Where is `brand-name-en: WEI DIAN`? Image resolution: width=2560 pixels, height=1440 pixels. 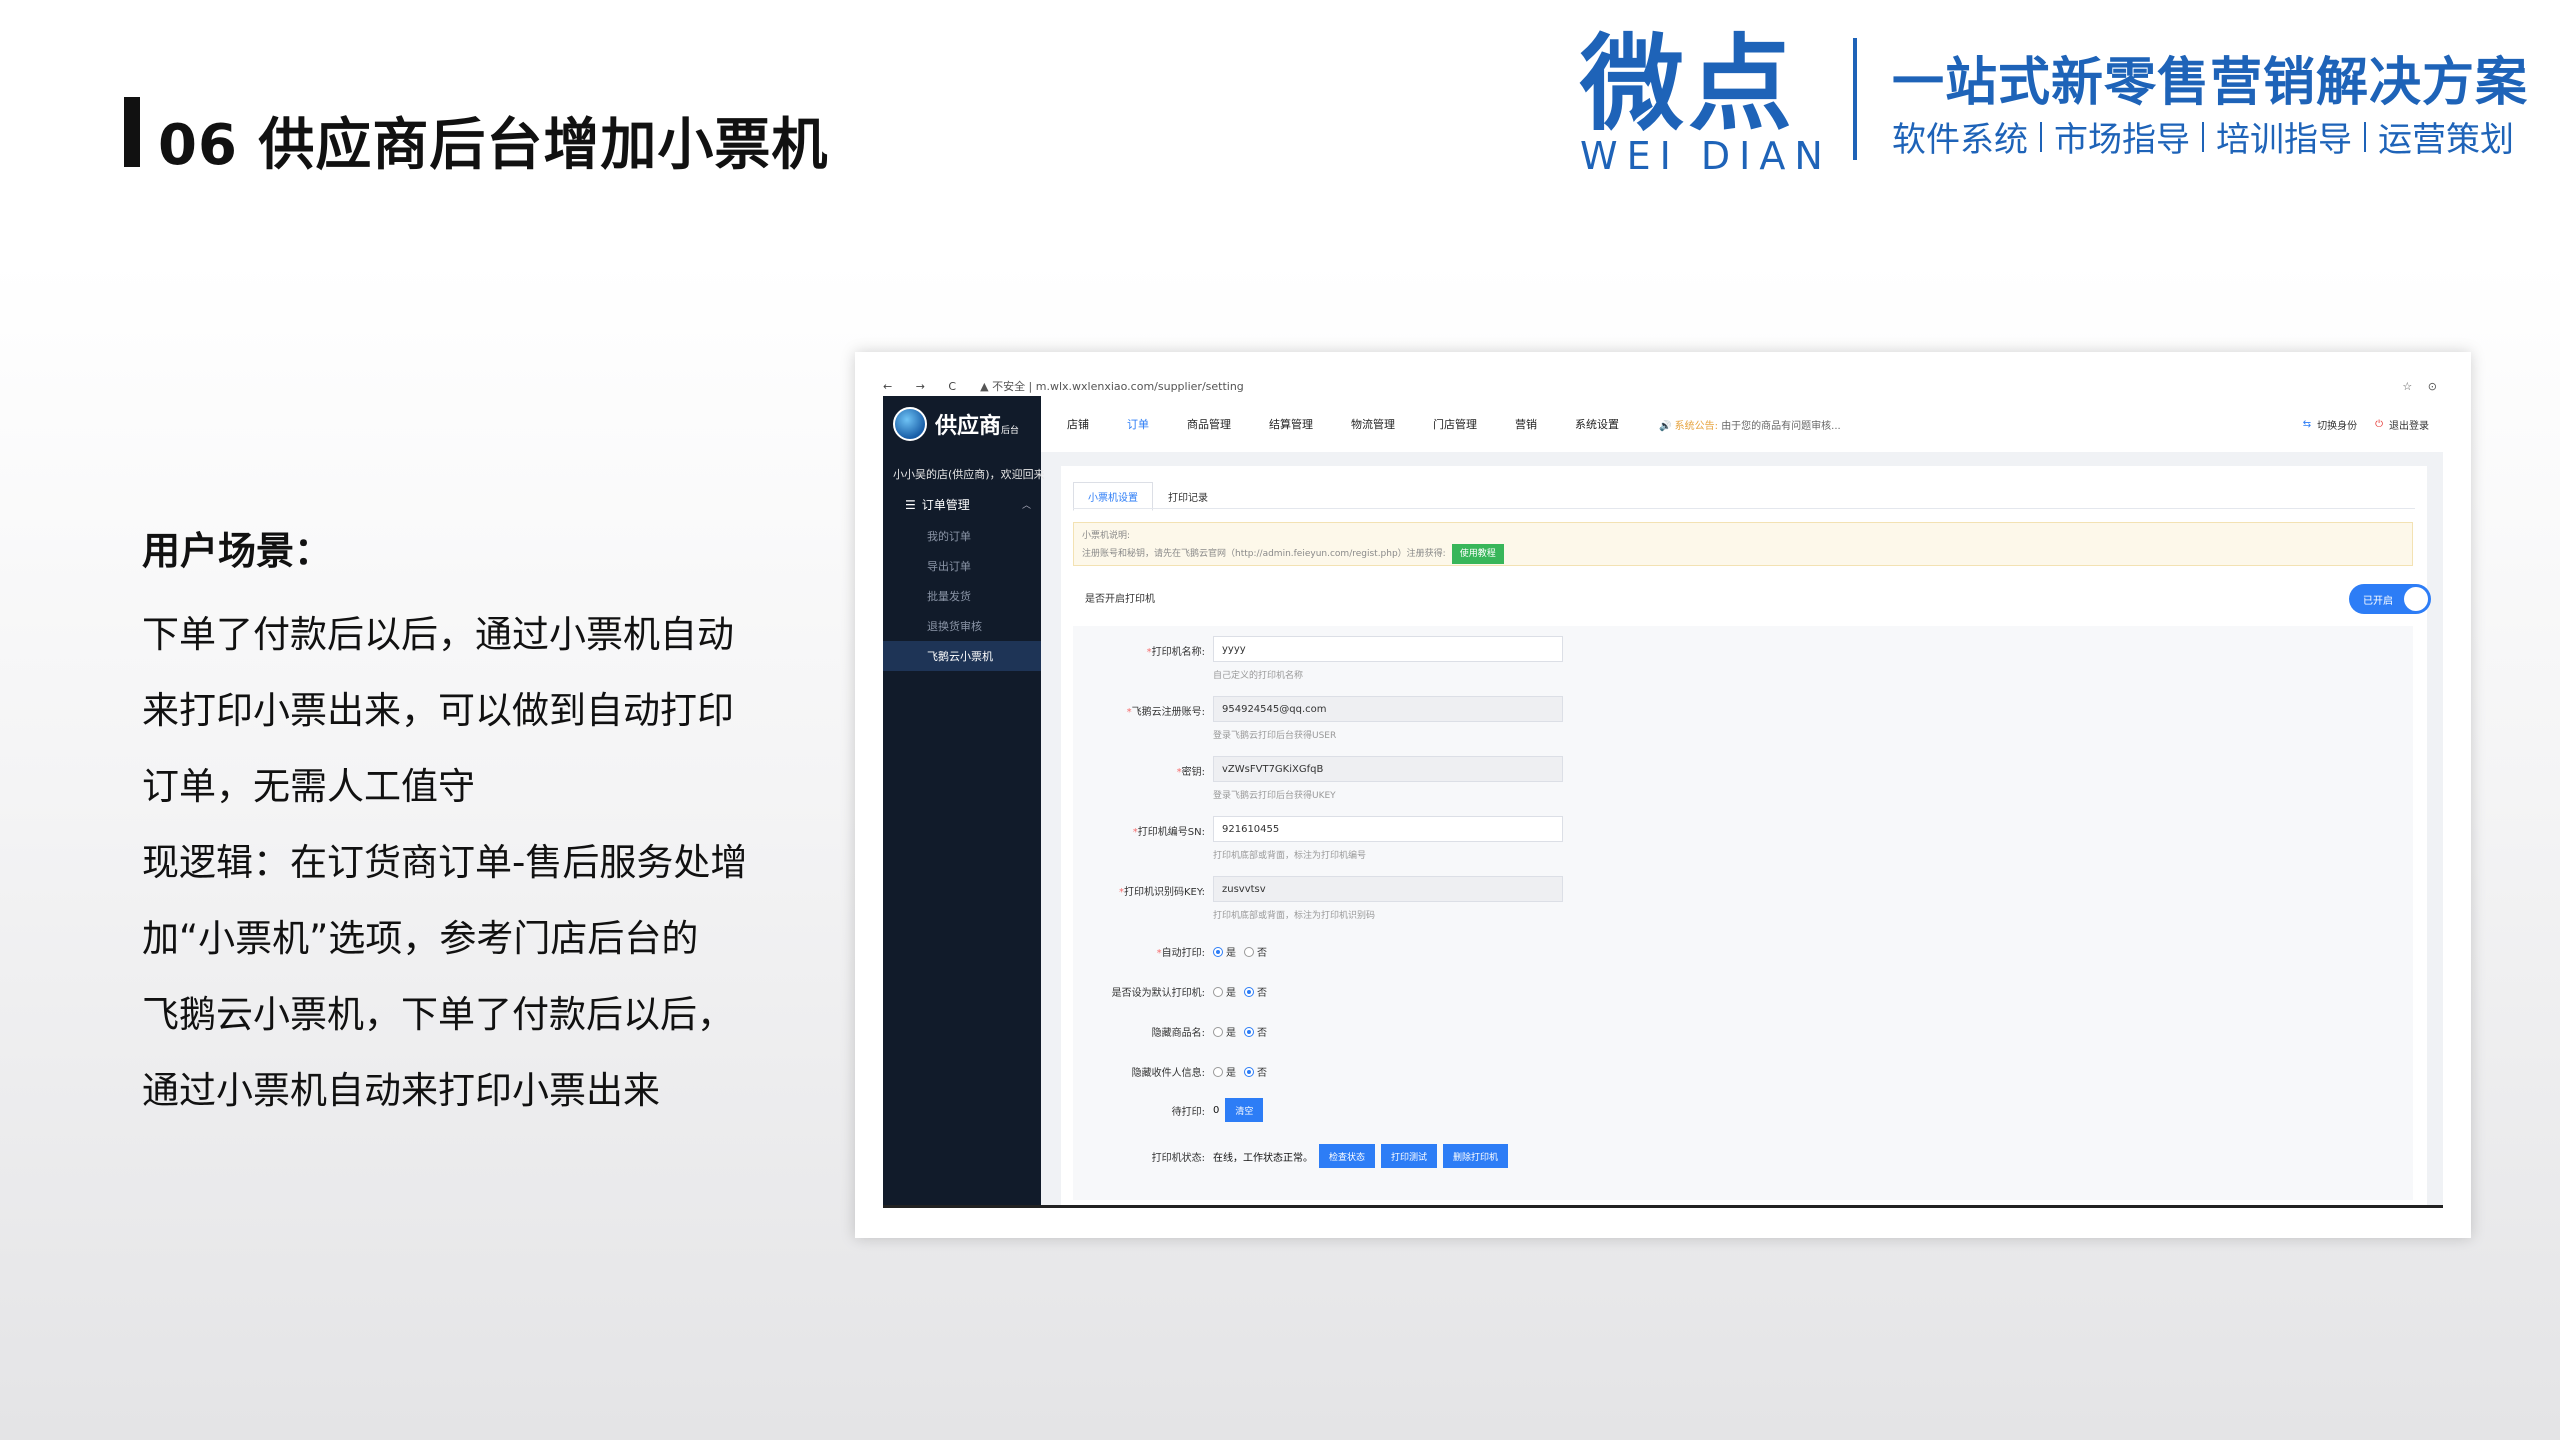
brand-name-en: WEI DIAN is located at coordinates (1706, 156).